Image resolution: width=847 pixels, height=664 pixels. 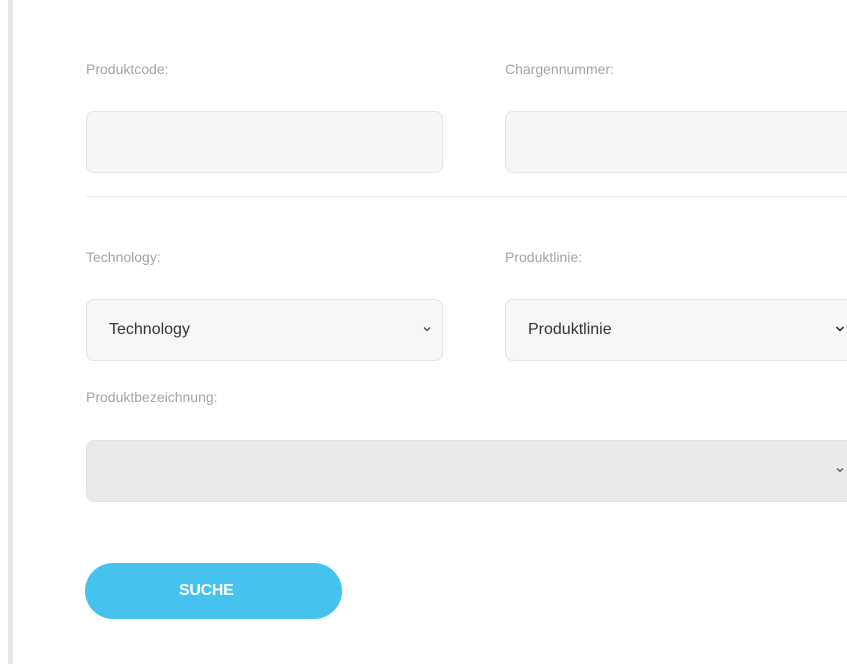 What do you see at coordinates (466, 196) in the screenshot?
I see `section-divider` at bounding box center [466, 196].